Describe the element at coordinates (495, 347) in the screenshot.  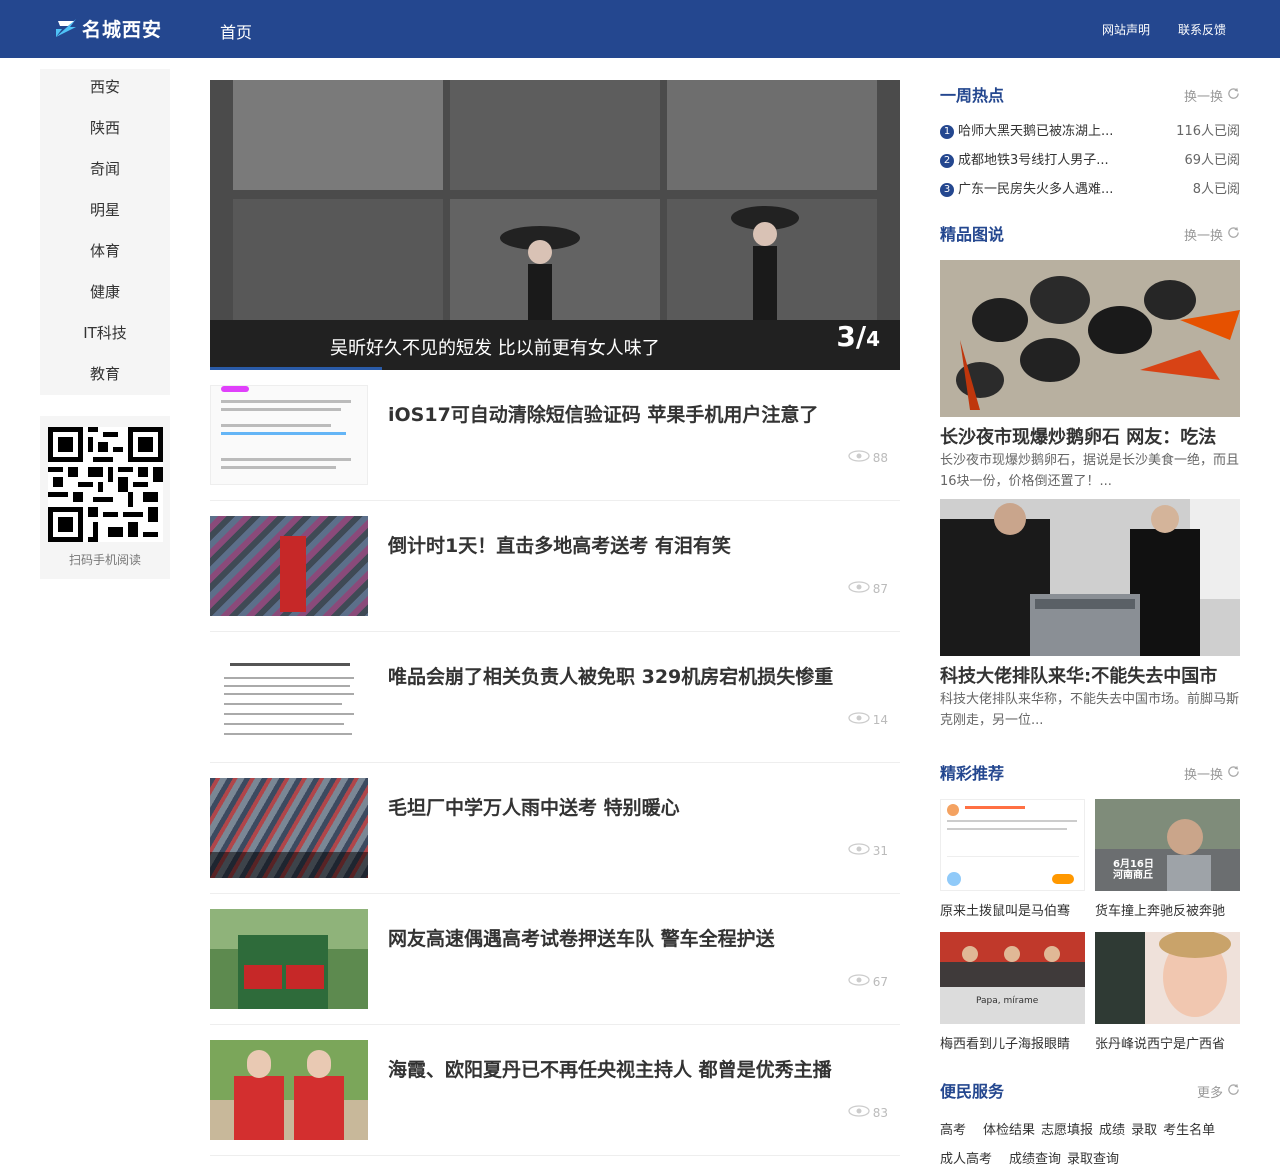
I see `slide-caption: 吴昕好久不见的短发 比以前更有女人味了` at that location.